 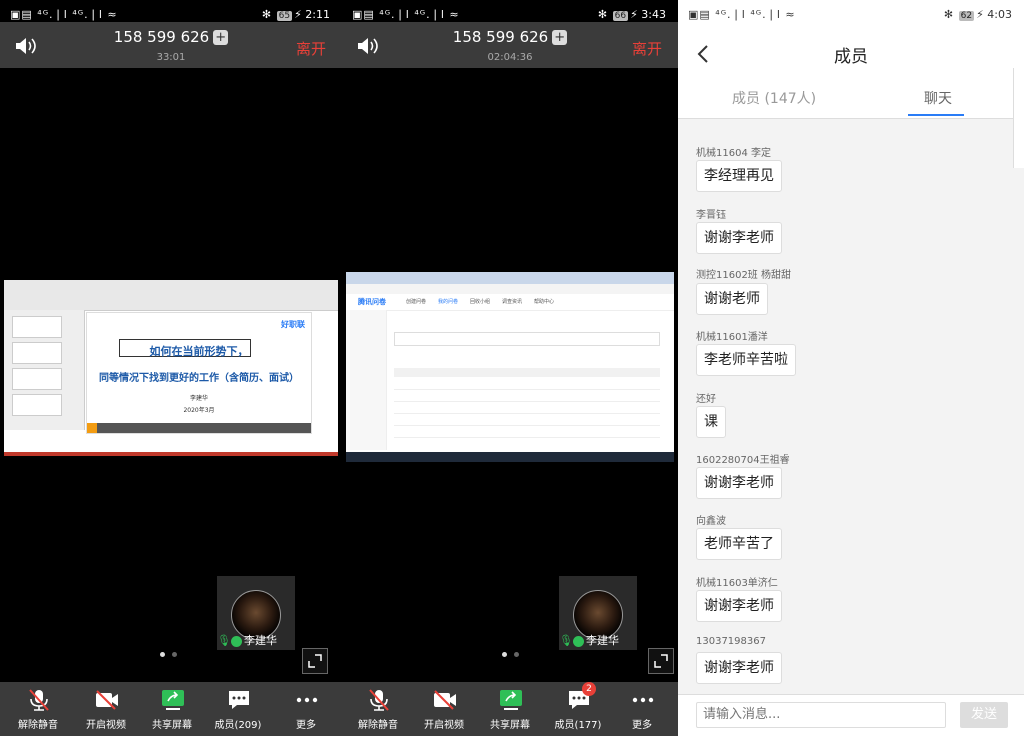 I want to click on meeting-toolbar: 解除静音 开启视频 共享屏幕 2 成员(177) 更多, so click(x=510, y=709).